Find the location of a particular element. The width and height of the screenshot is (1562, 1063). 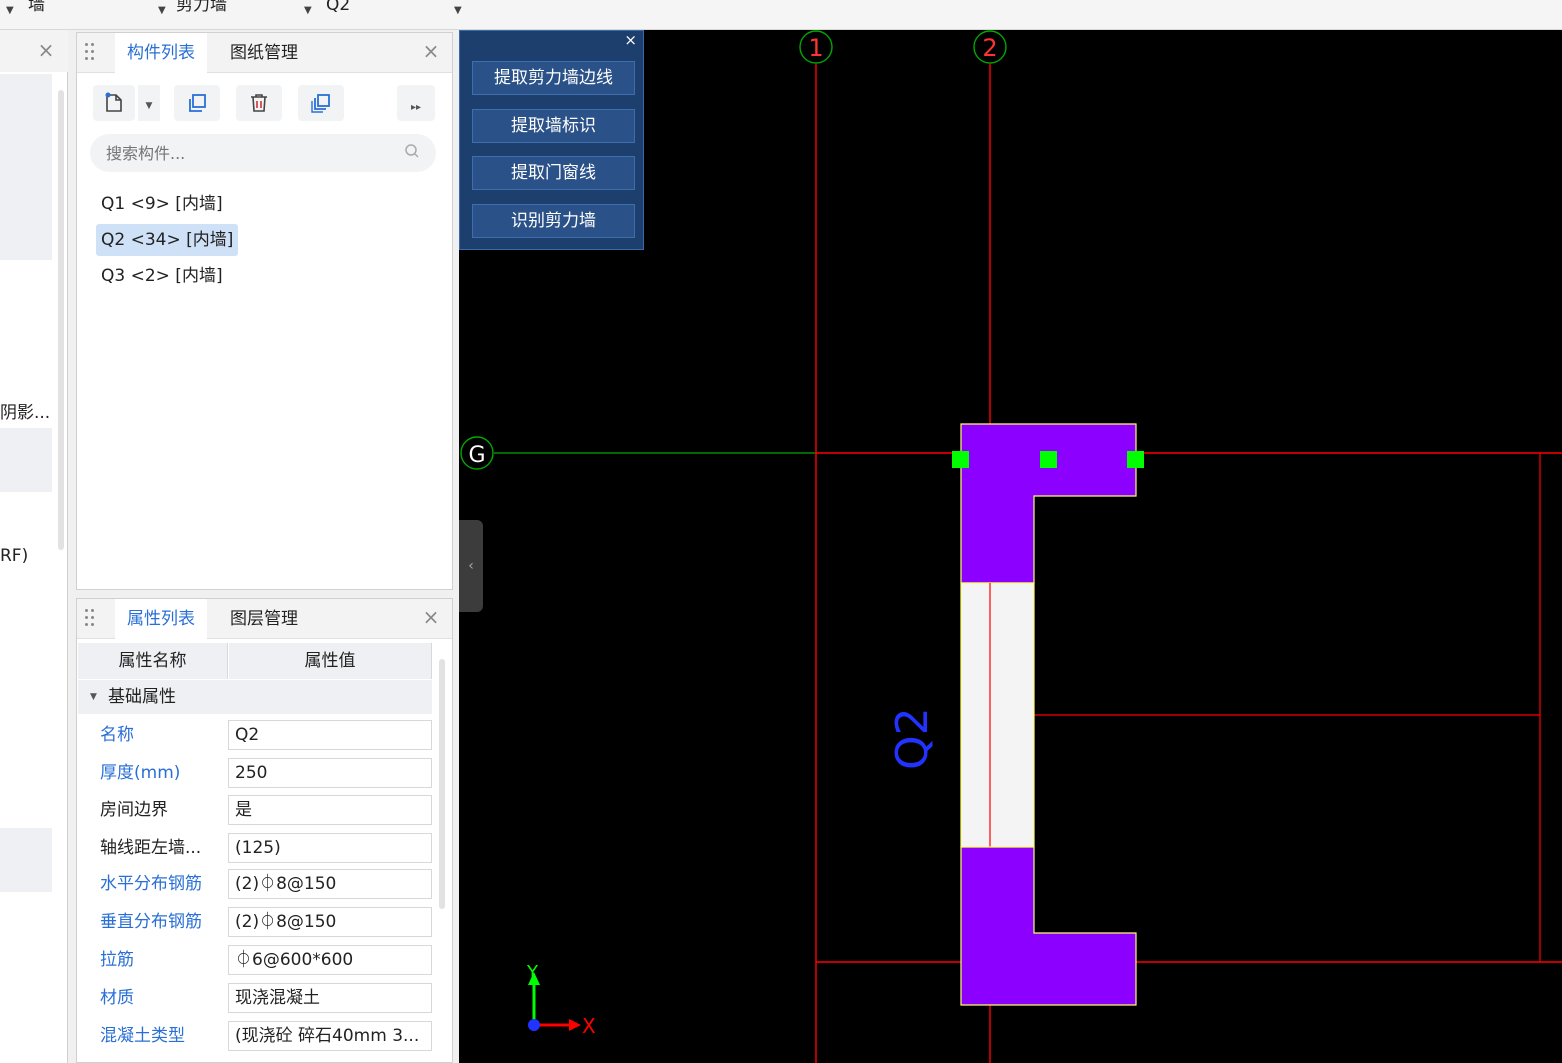

tab-drawing-management: 图纸管理 is located at coordinates (264, 53).